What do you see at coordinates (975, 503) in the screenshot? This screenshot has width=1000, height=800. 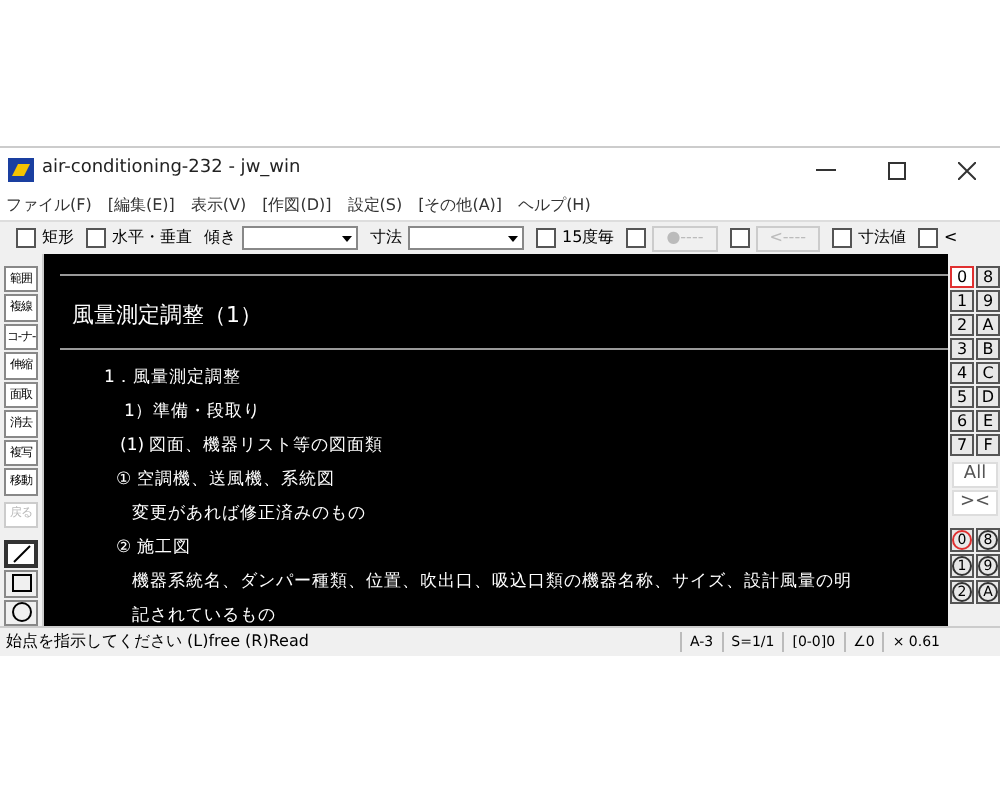 I see `layer-all-button: ><` at bounding box center [975, 503].